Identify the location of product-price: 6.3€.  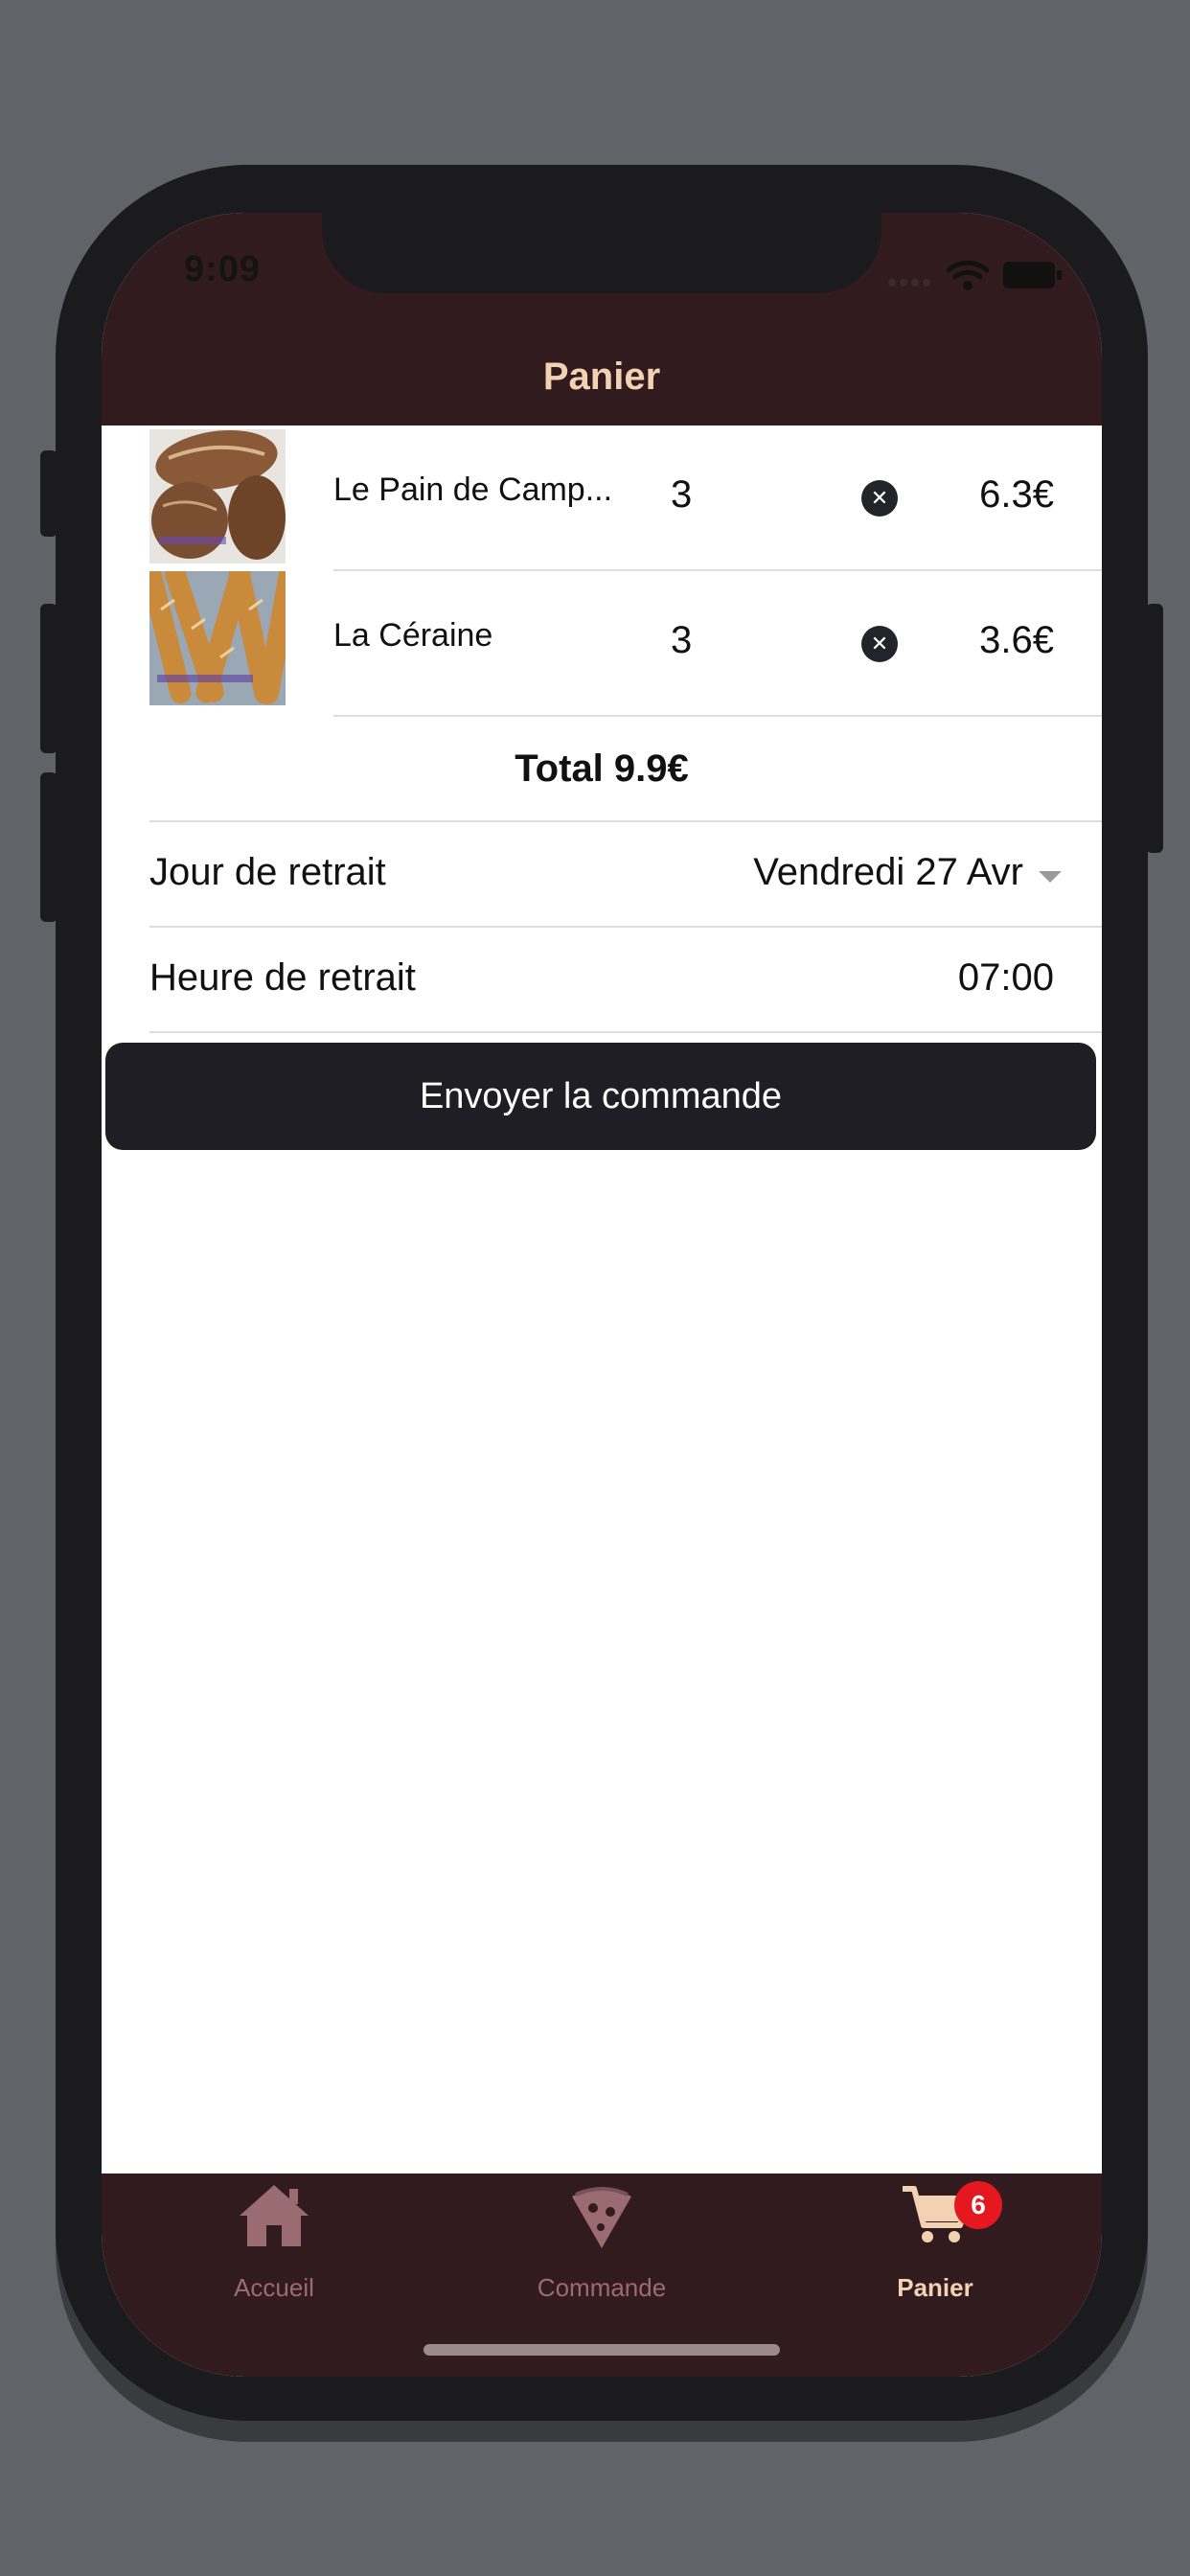
(1016, 494).